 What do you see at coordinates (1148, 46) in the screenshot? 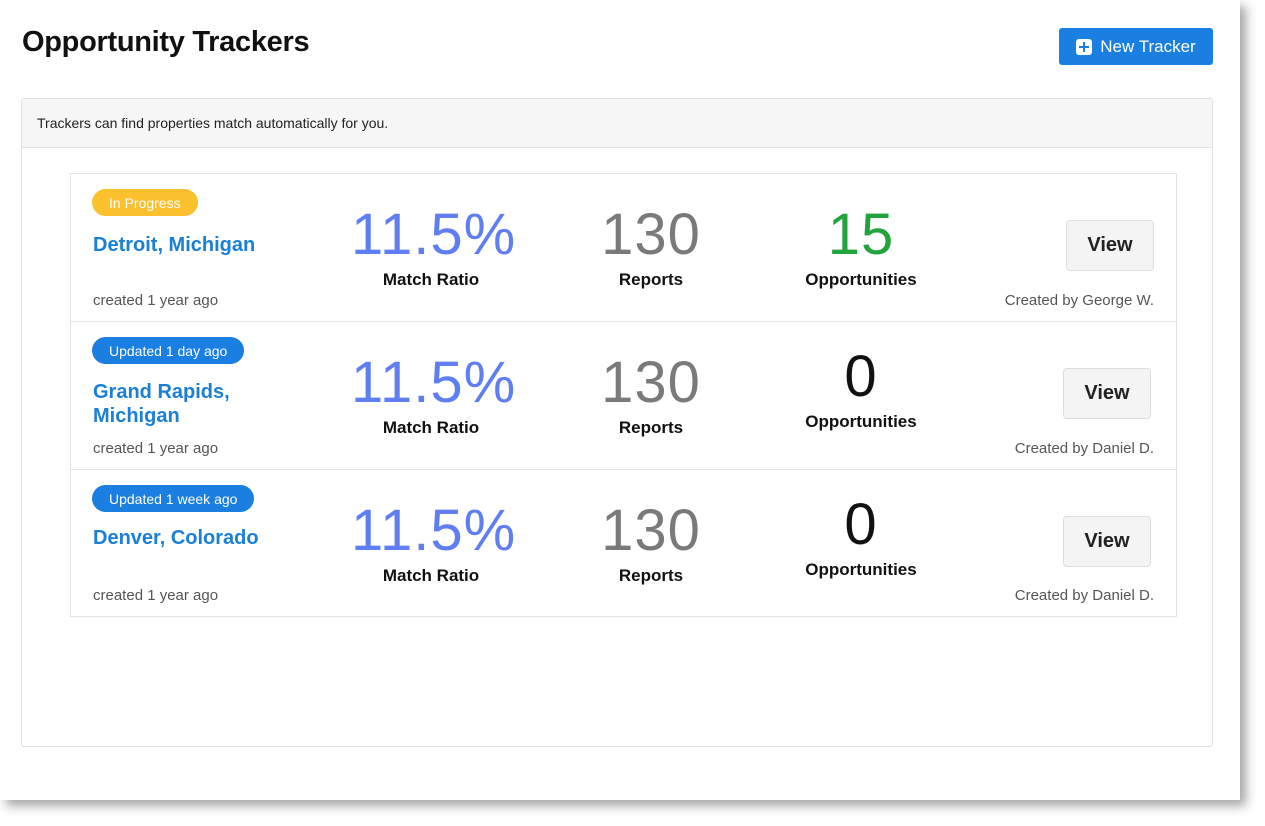
I see `new-tracker-label: New Tracker` at bounding box center [1148, 46].